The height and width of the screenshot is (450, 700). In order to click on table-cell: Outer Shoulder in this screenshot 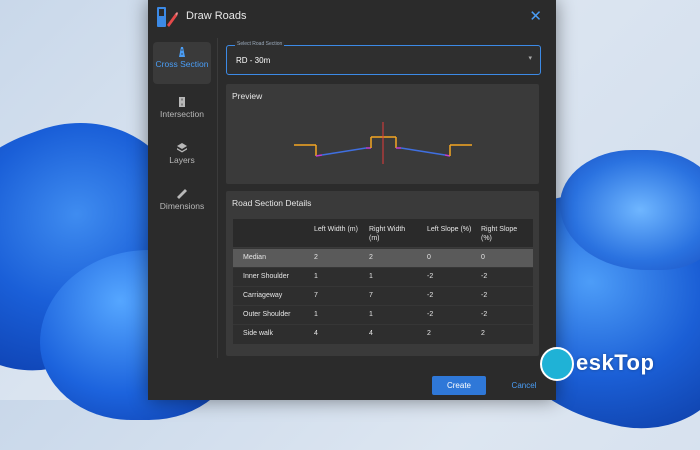, I will do `click(267, 314)`.